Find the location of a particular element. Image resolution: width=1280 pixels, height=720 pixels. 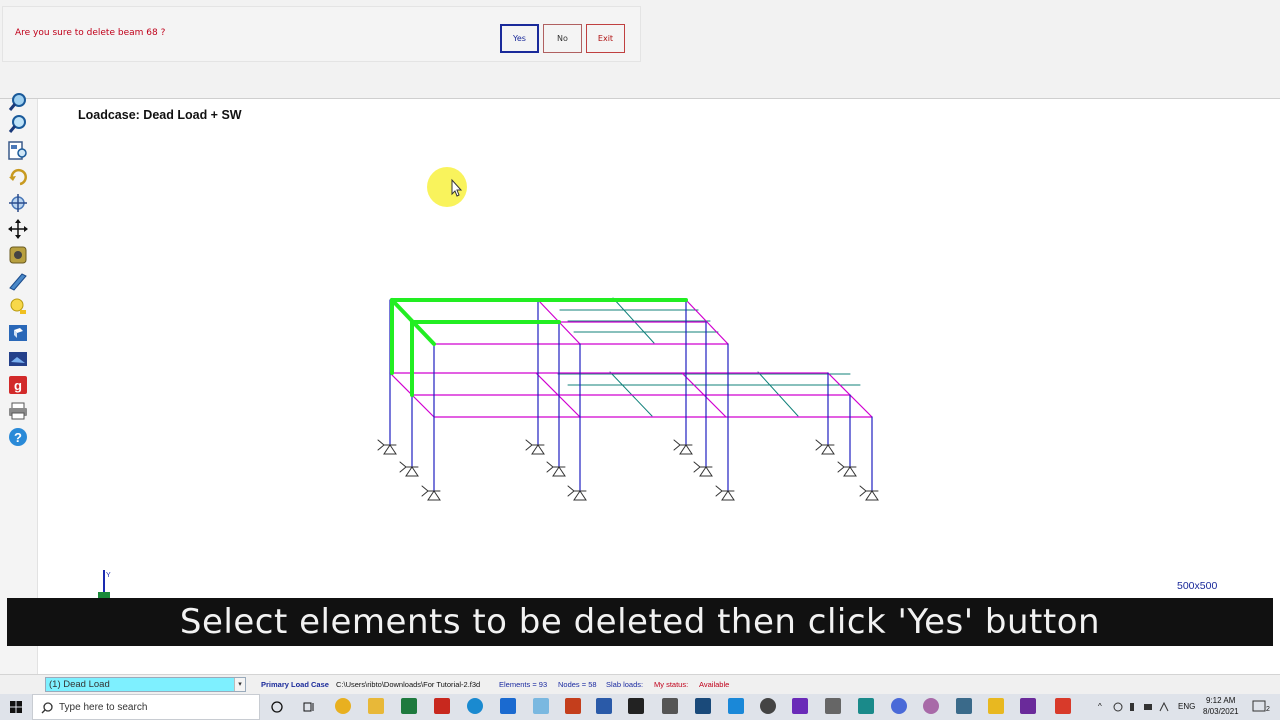

pan-icon is located at coordinates (18, 203).